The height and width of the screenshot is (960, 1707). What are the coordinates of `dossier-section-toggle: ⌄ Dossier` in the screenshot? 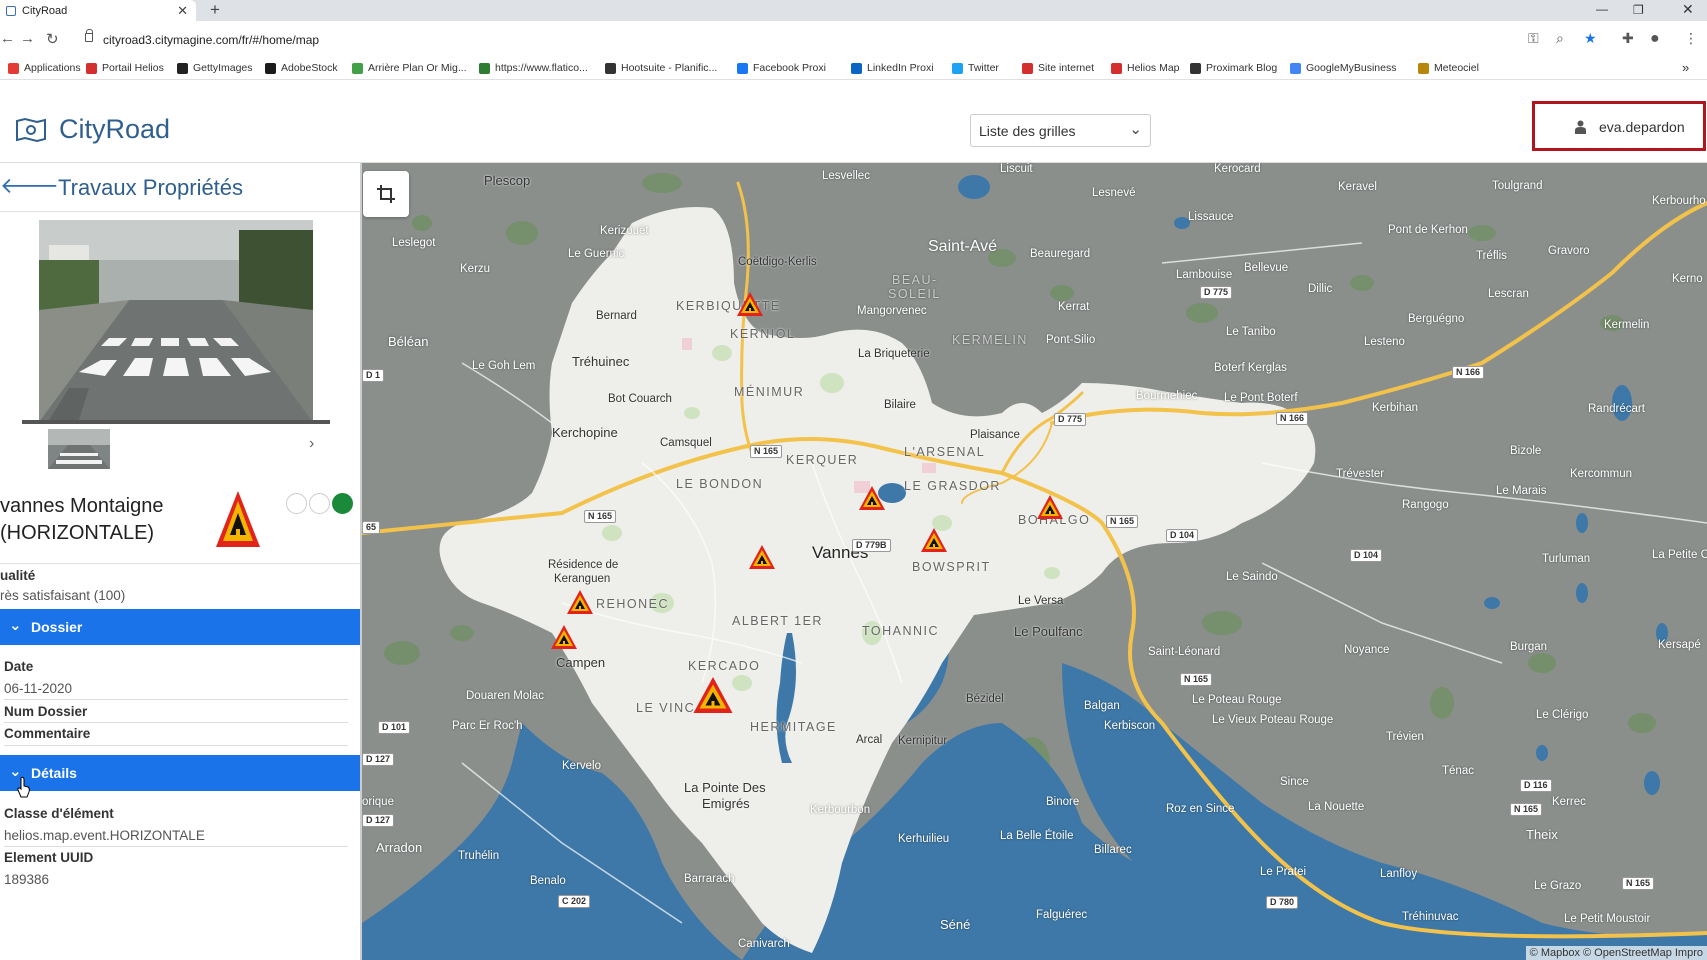 It's located at (180, 627).